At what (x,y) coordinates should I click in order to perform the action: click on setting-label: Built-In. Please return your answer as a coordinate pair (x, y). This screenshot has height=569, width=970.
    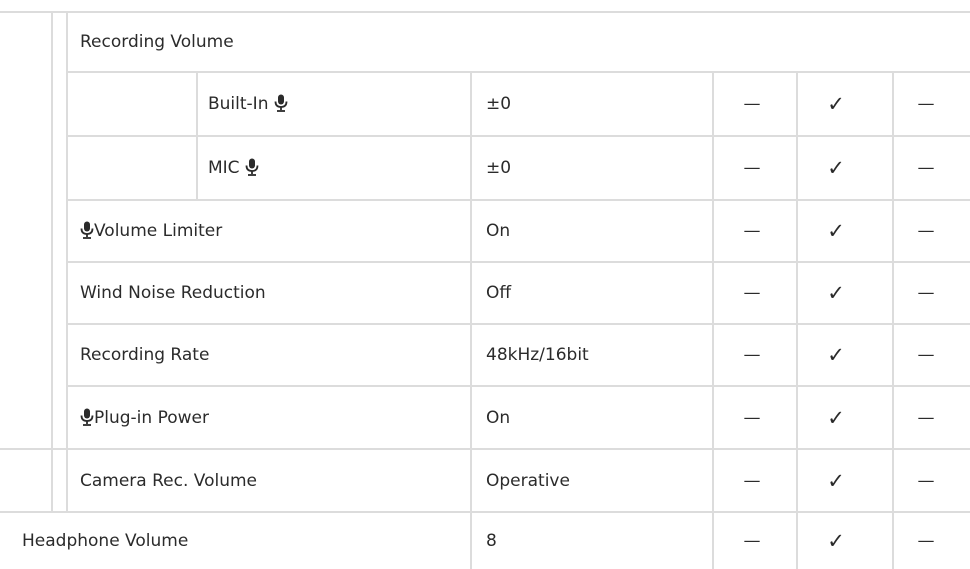
    Looking at the image, I should click on (248, 104).